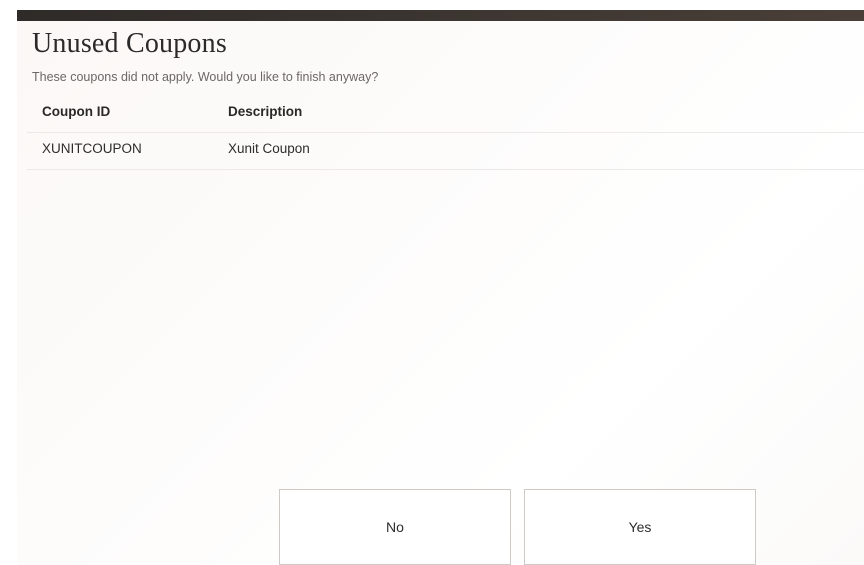 The image size is (864, 565). Describe the element at coordinates (269, 148) in the screenshot. I see `cell-description: Xunit Coupon` at that location.